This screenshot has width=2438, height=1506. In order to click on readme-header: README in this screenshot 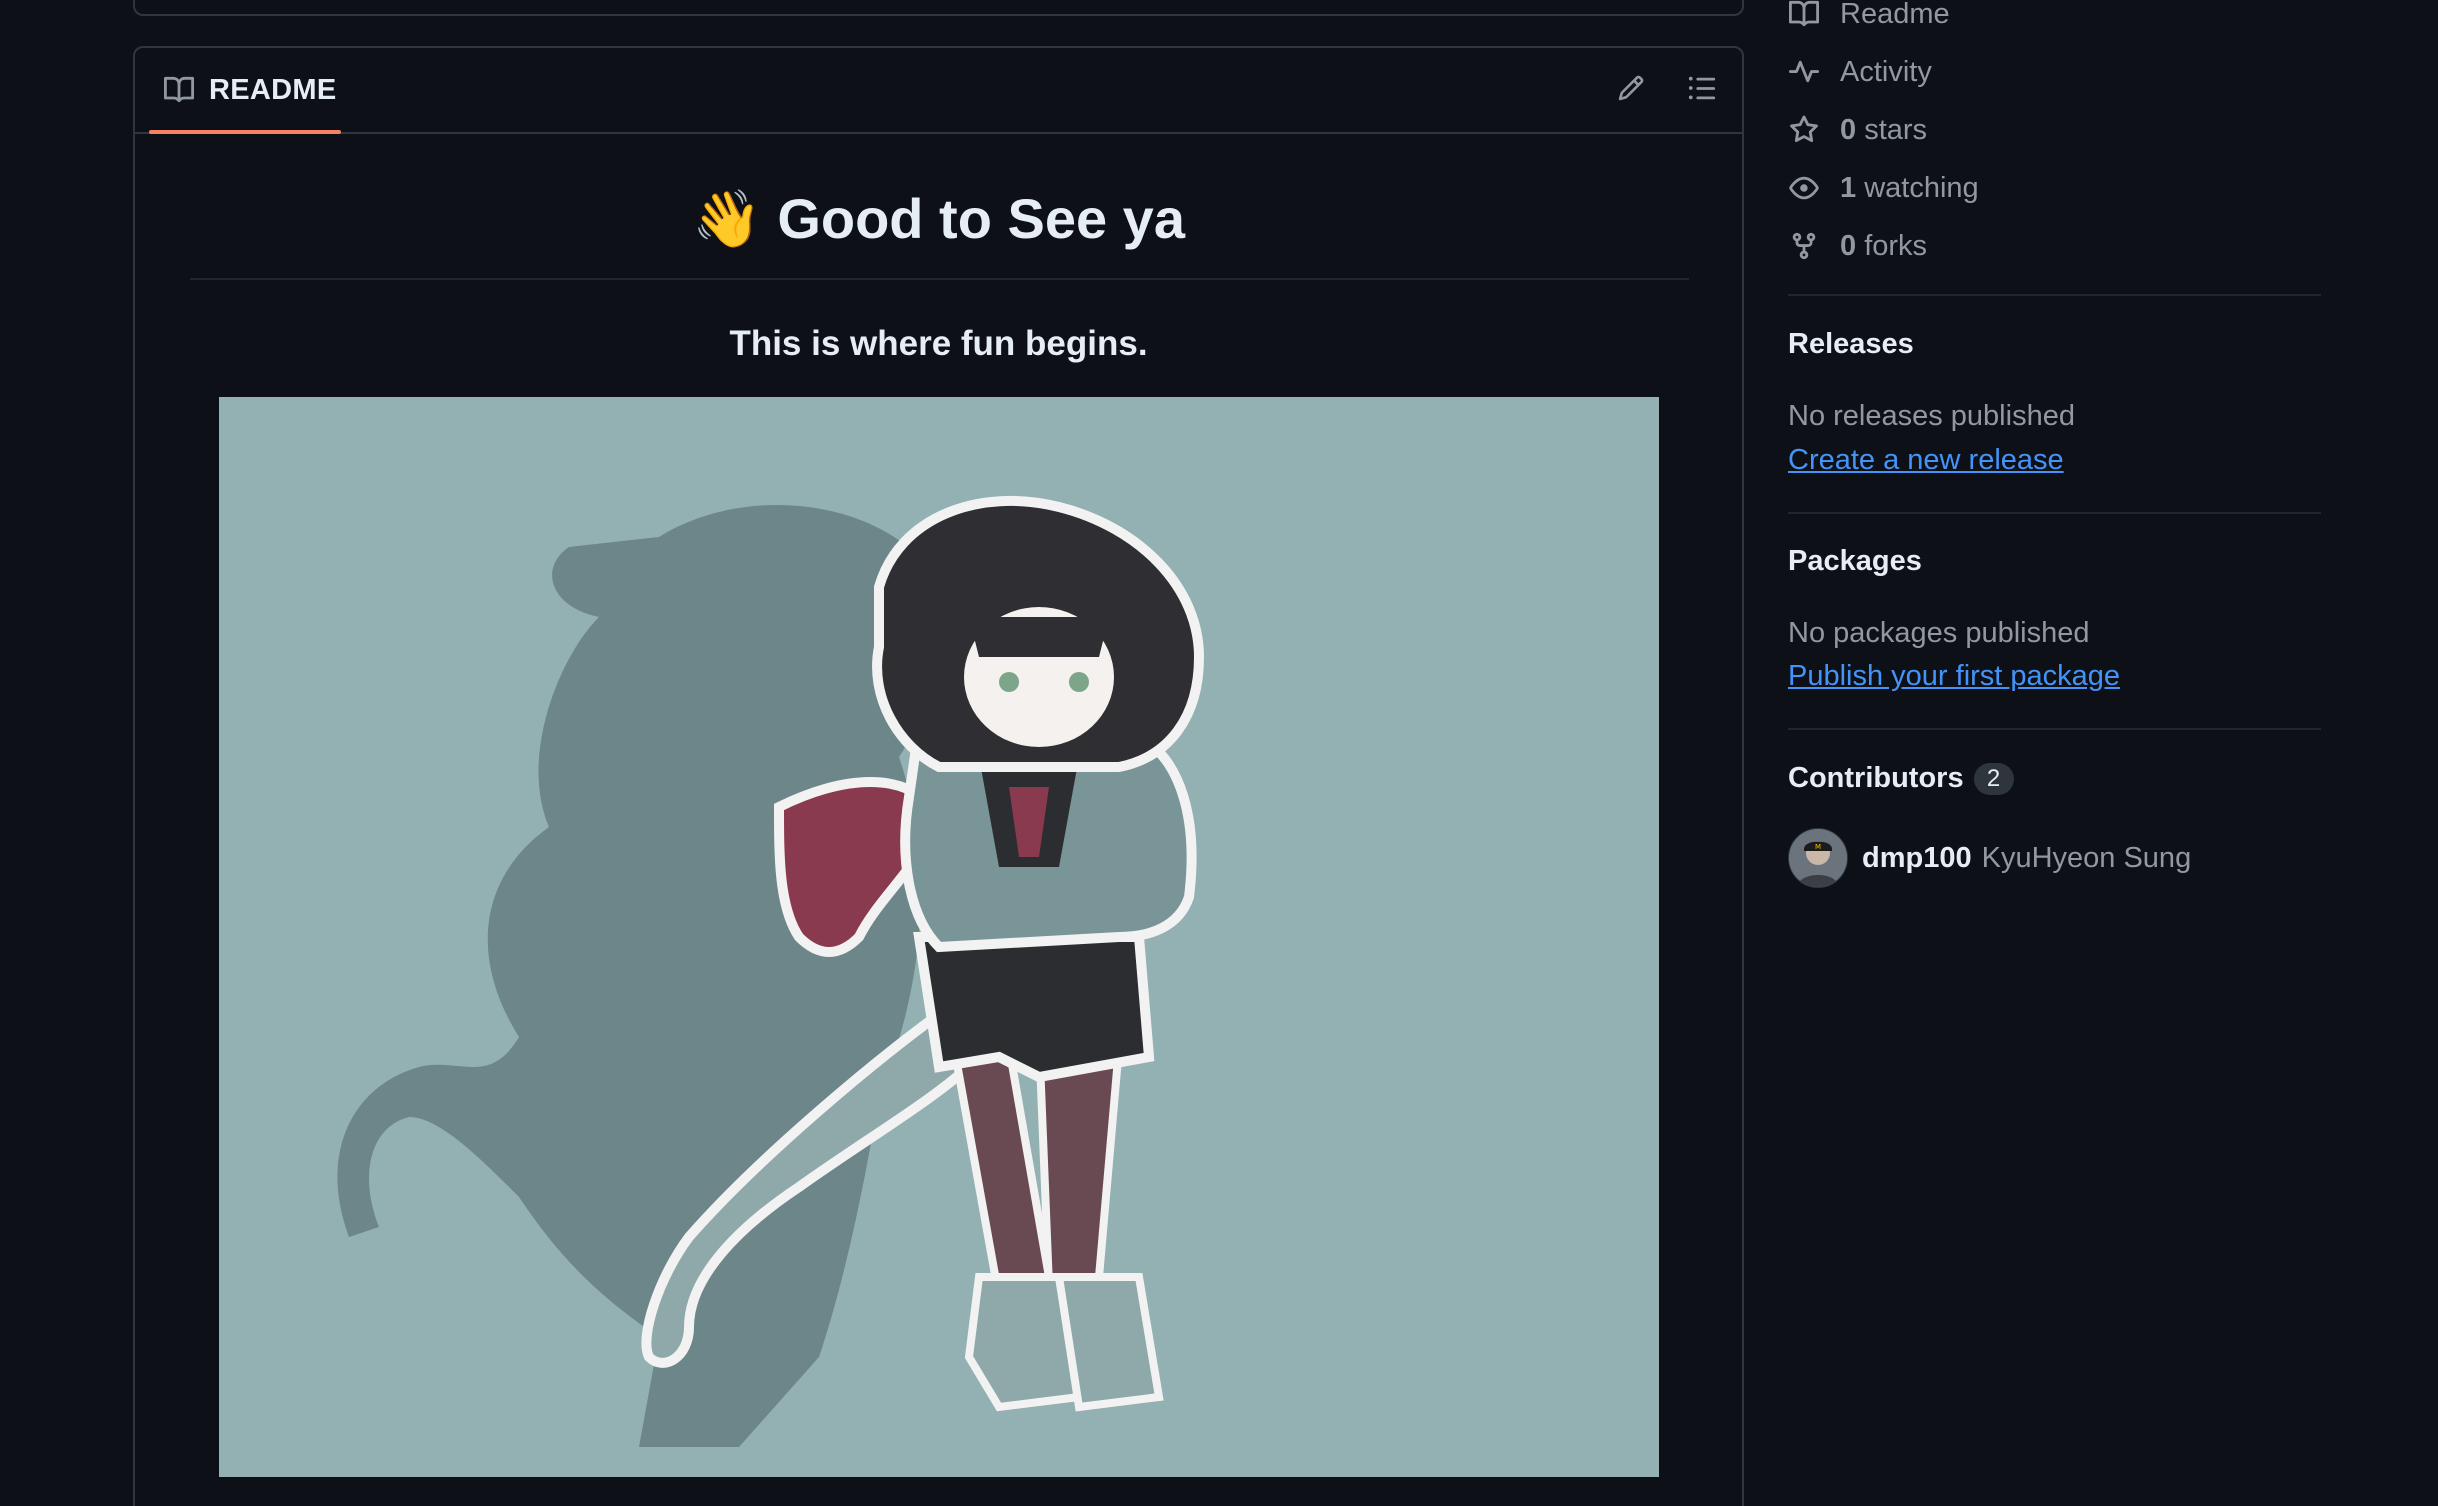, I will do `click(938, 91)`.